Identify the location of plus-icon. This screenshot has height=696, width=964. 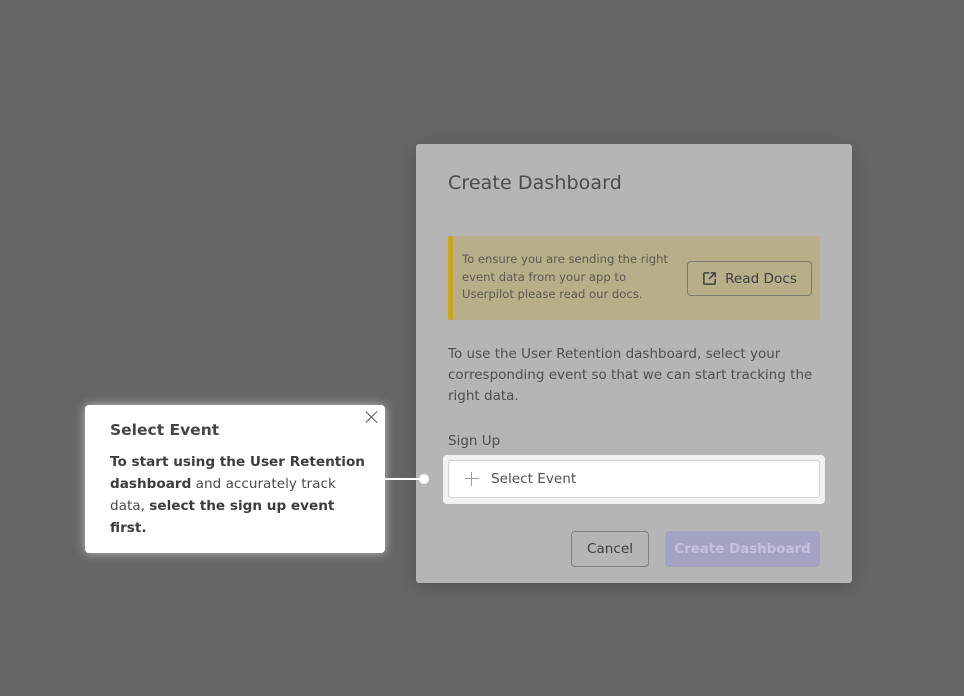
(472, 479).